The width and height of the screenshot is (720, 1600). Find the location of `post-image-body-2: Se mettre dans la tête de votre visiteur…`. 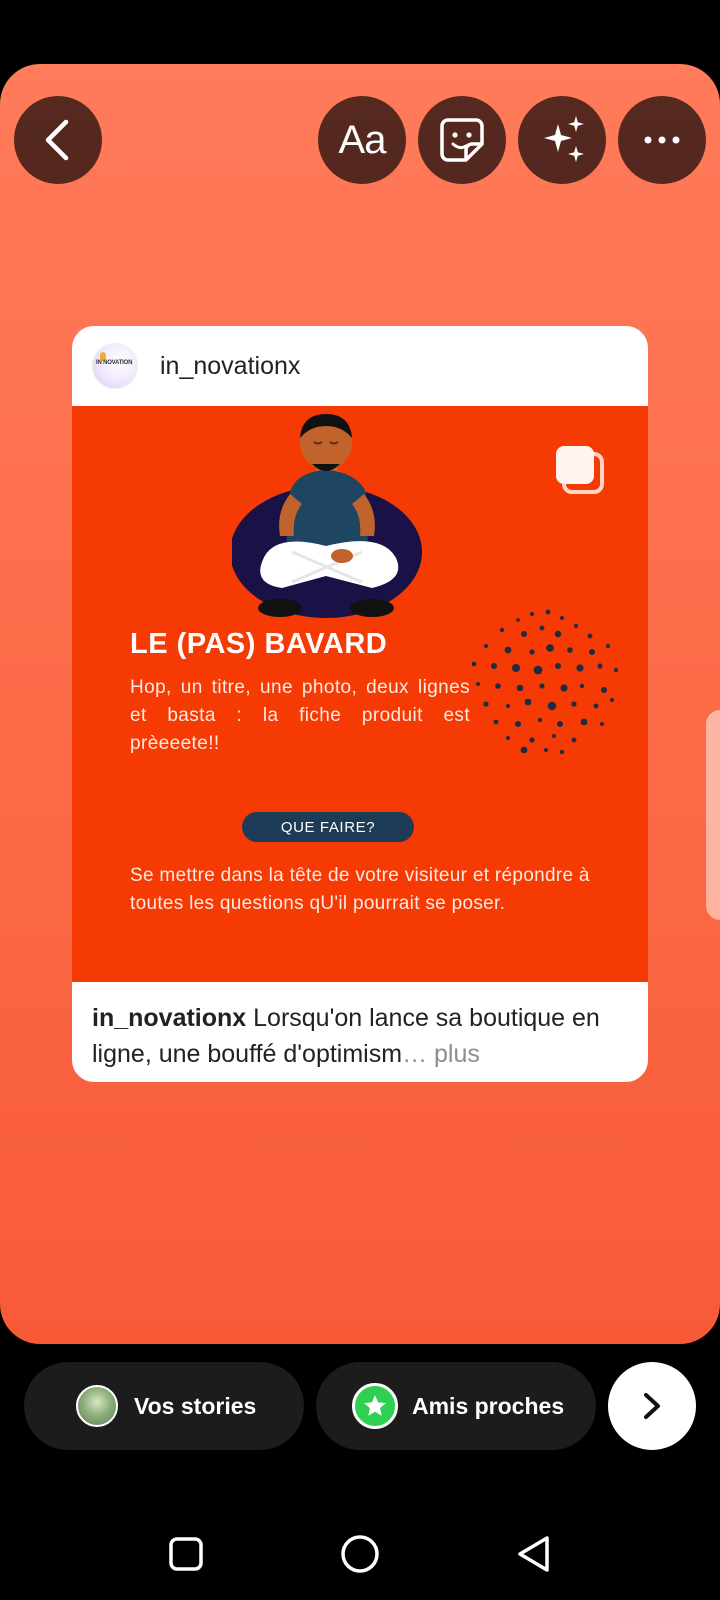

post-image-body-2: Se mettre dans la tête de votre visiteur… is located at coordinates (360, 889).